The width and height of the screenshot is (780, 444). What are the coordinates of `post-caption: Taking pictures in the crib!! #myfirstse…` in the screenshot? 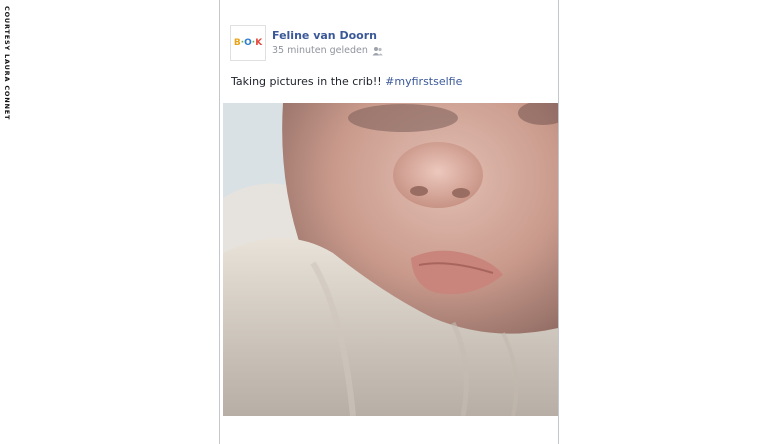 It's located at (346, 81).